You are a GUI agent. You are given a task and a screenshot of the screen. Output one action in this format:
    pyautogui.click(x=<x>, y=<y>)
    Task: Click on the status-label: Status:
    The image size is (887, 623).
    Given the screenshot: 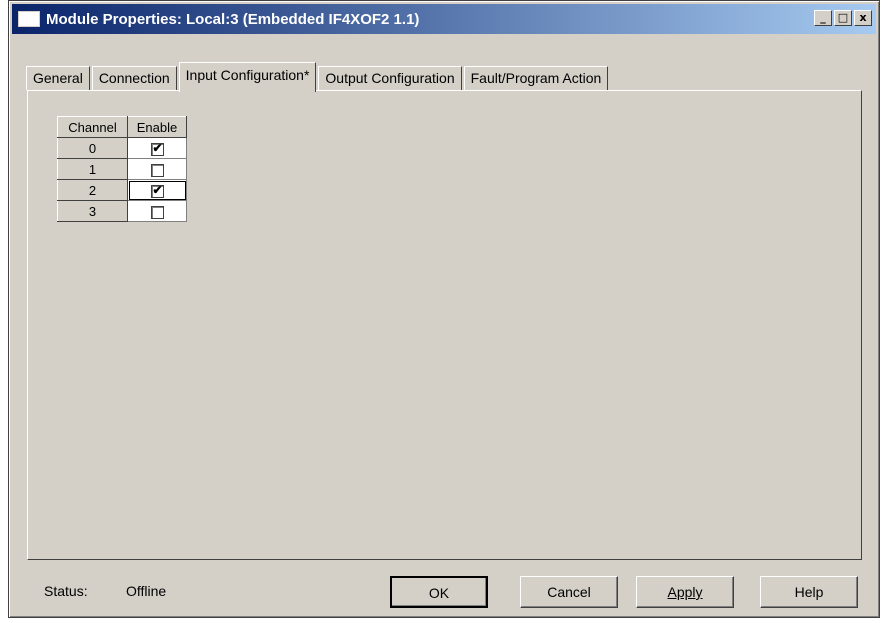 What is the action you would take?
    pyautogui.click(x=66, y=591)
    